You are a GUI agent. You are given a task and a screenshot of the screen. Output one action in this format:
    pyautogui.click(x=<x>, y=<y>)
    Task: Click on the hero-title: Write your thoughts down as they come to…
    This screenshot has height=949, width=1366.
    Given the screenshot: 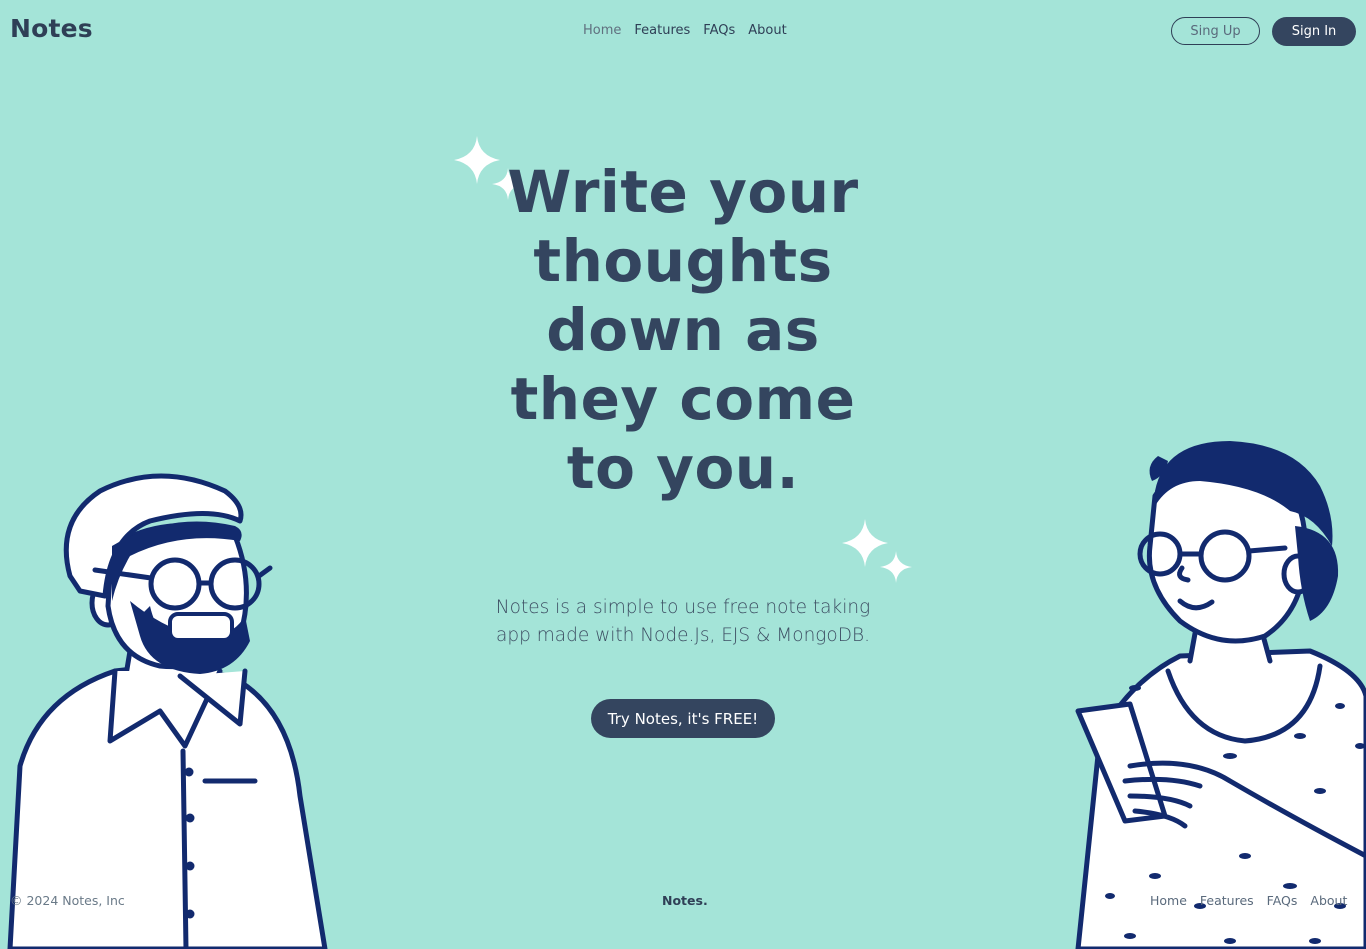 What is the action you would take?
    pyautogui.click(x=683, y=330)
    